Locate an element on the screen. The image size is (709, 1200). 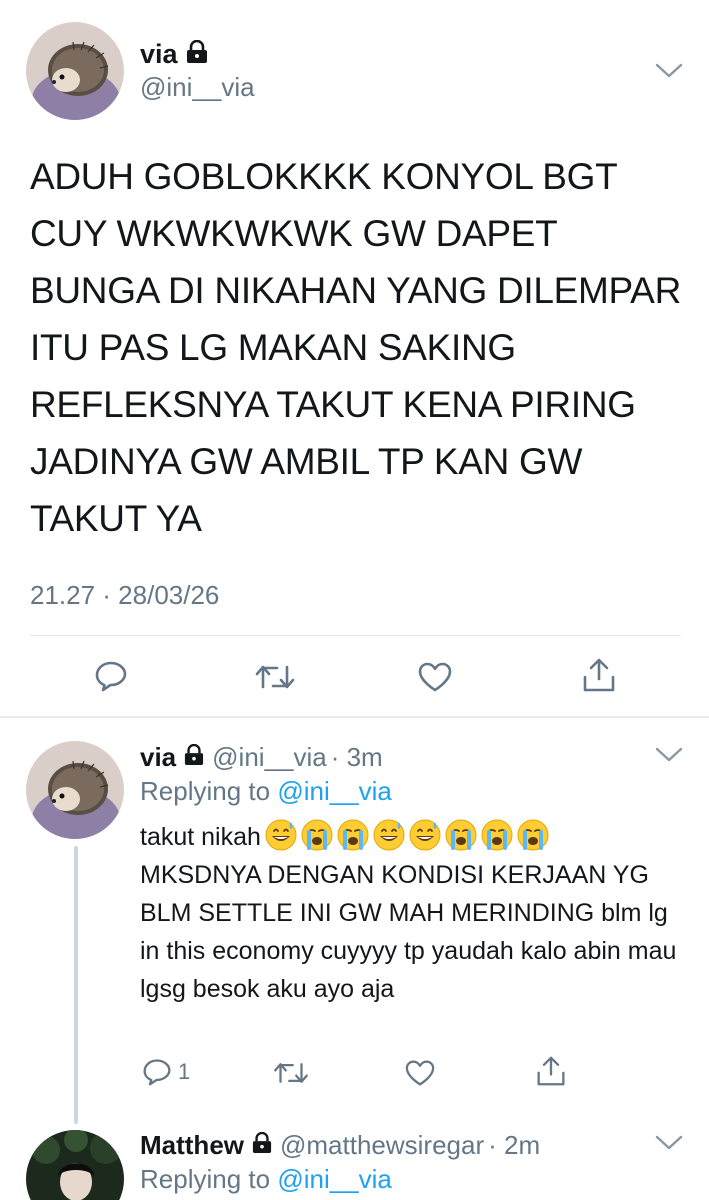
reply-button: 1 is located at coordinates (166, 1072).